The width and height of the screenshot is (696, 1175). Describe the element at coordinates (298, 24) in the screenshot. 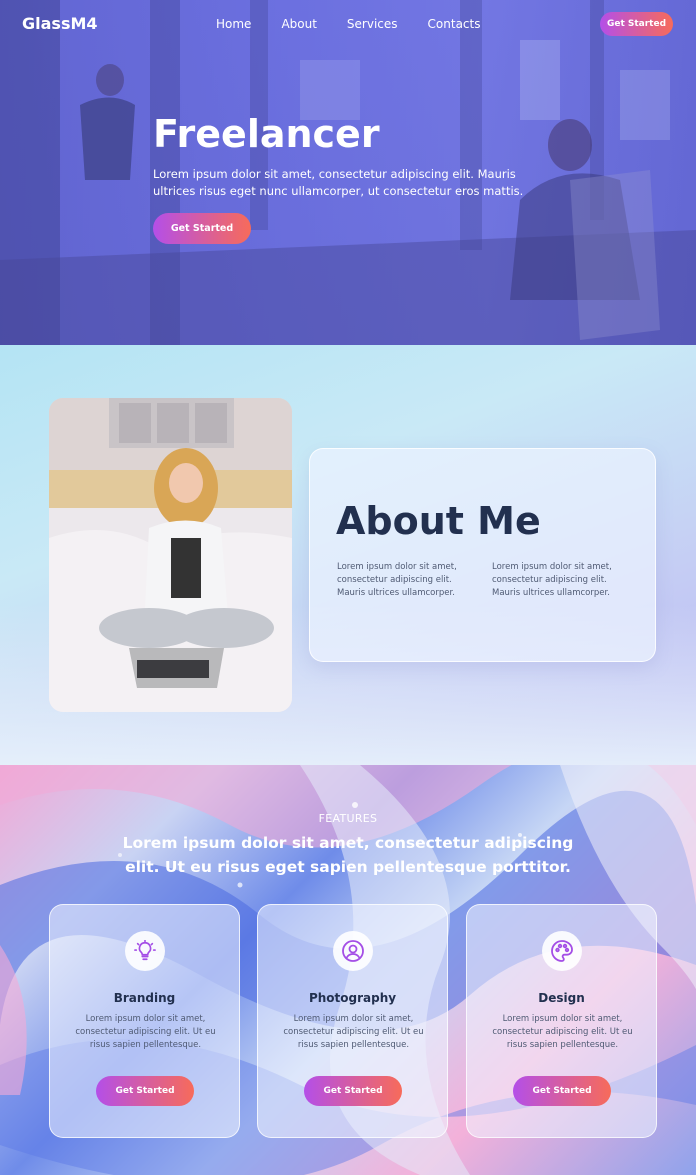

I see `nav-link-about: About` at that location.